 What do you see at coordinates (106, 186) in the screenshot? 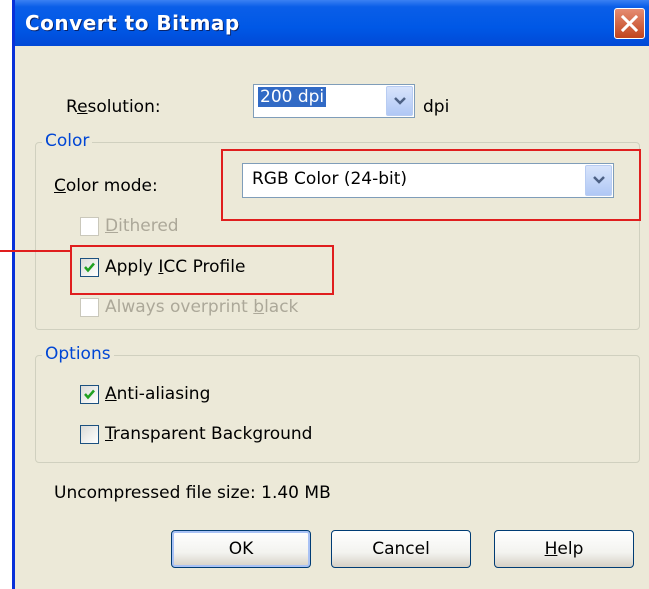
I see `color-mode-label: Color mode:` at bounding box center [106, 186].